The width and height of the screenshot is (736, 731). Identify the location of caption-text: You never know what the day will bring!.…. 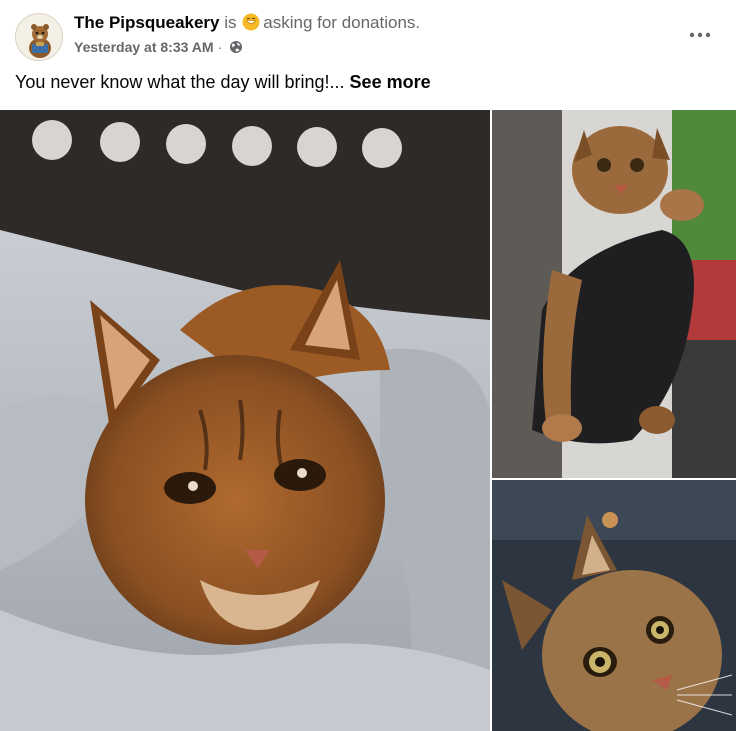
(180, 82).